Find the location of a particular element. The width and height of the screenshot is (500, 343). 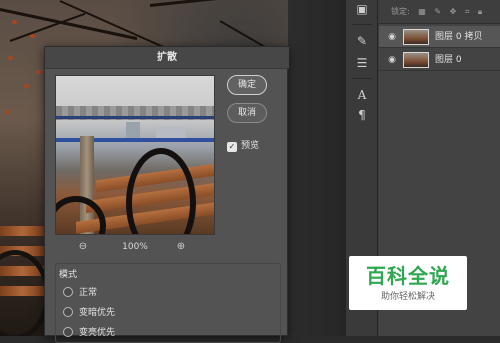

preview-ironwork is located at coordinates (161, 191).